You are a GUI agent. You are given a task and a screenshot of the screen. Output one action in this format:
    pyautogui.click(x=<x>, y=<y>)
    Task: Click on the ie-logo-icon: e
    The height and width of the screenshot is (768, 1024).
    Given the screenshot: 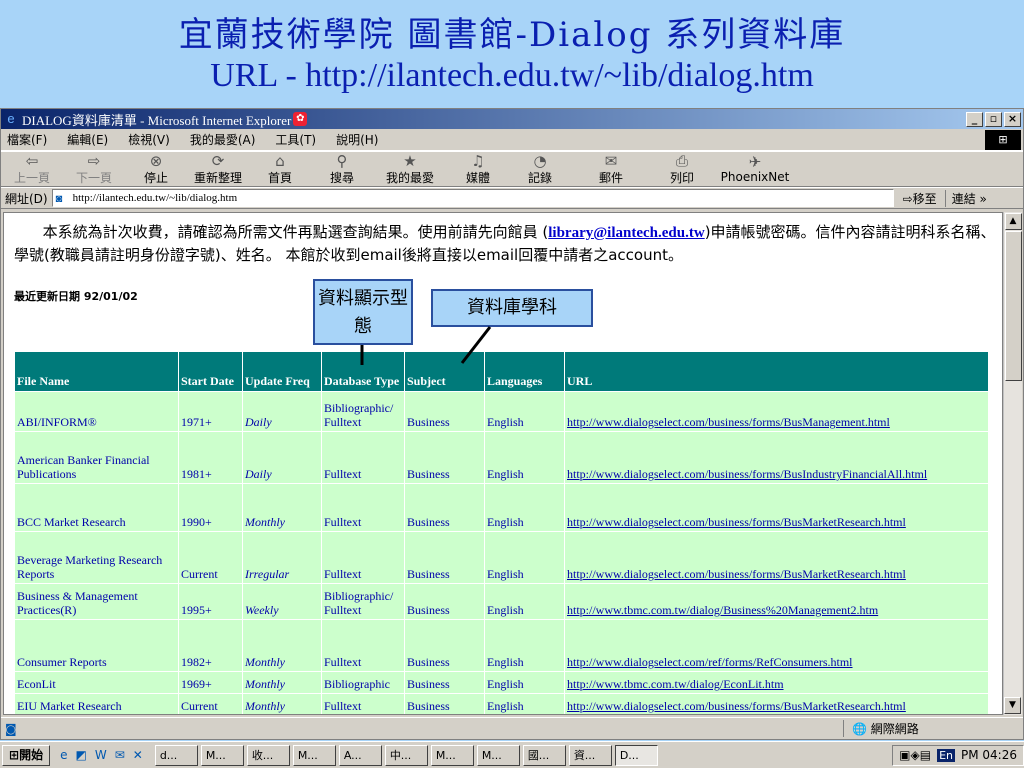 What is the action you would take?
    pyautogui.click(x=11, y=118)
    